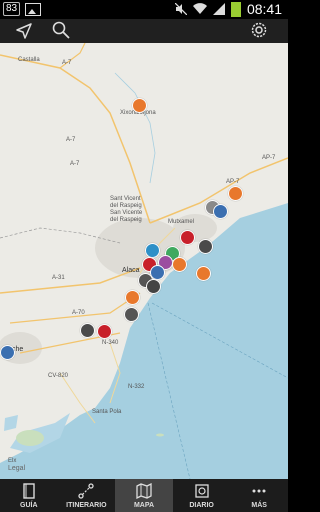 The image size is (320, 512). What do you see at coordinates (29, 505) in the screenshot?
I see `tab-label: GUÍA` at bounding box center [29, 505].